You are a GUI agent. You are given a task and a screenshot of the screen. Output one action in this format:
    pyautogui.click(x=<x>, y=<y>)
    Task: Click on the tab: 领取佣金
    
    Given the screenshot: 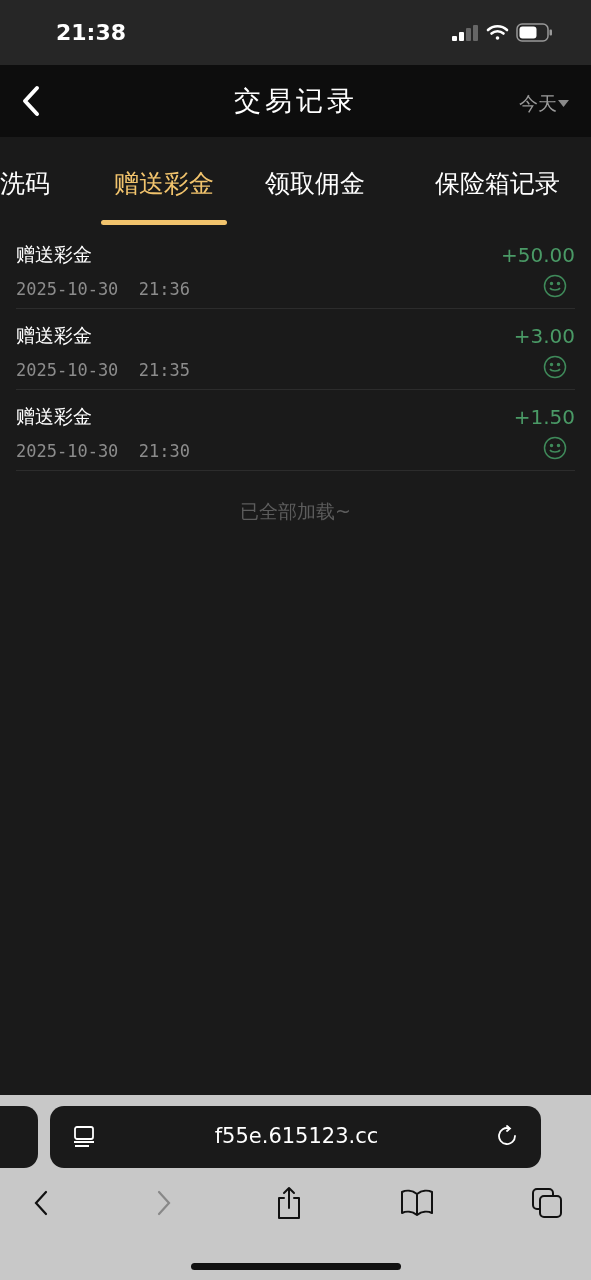 What is the action you would take?
    pyautogui.click(x=315, y=182)
    